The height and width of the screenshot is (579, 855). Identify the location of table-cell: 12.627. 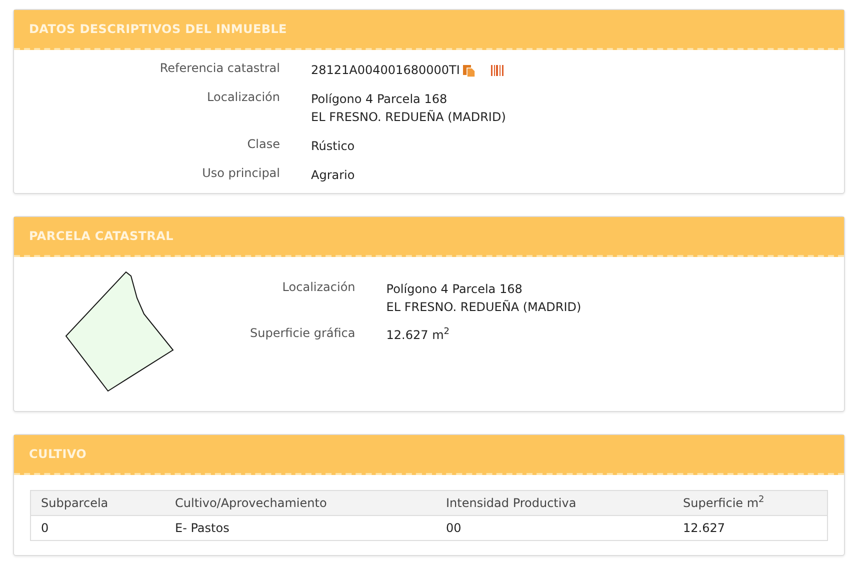
(750, 528).